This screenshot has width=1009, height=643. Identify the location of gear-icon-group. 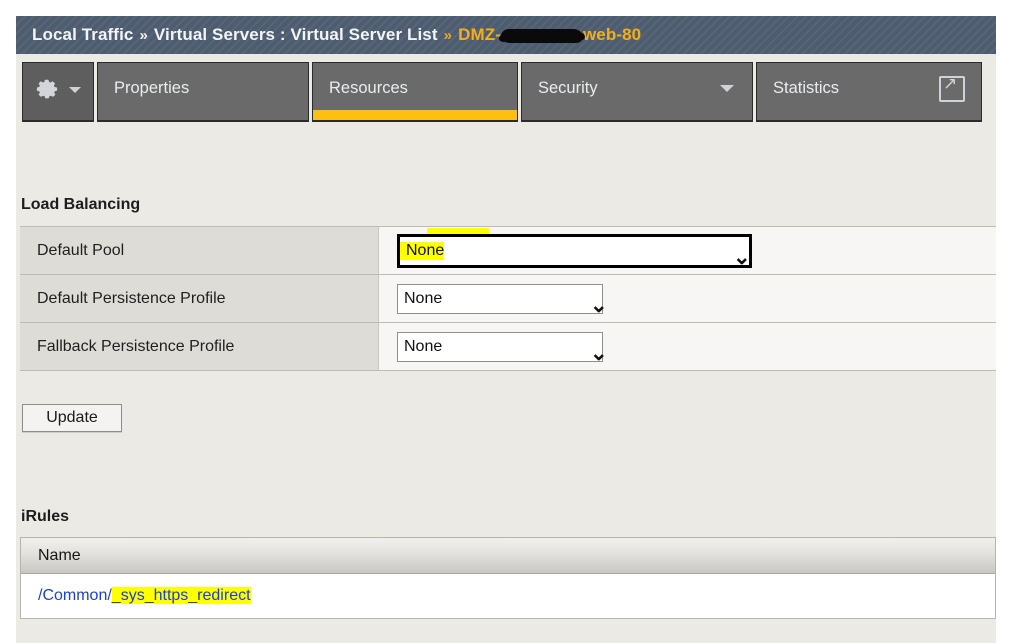
(58, 90).